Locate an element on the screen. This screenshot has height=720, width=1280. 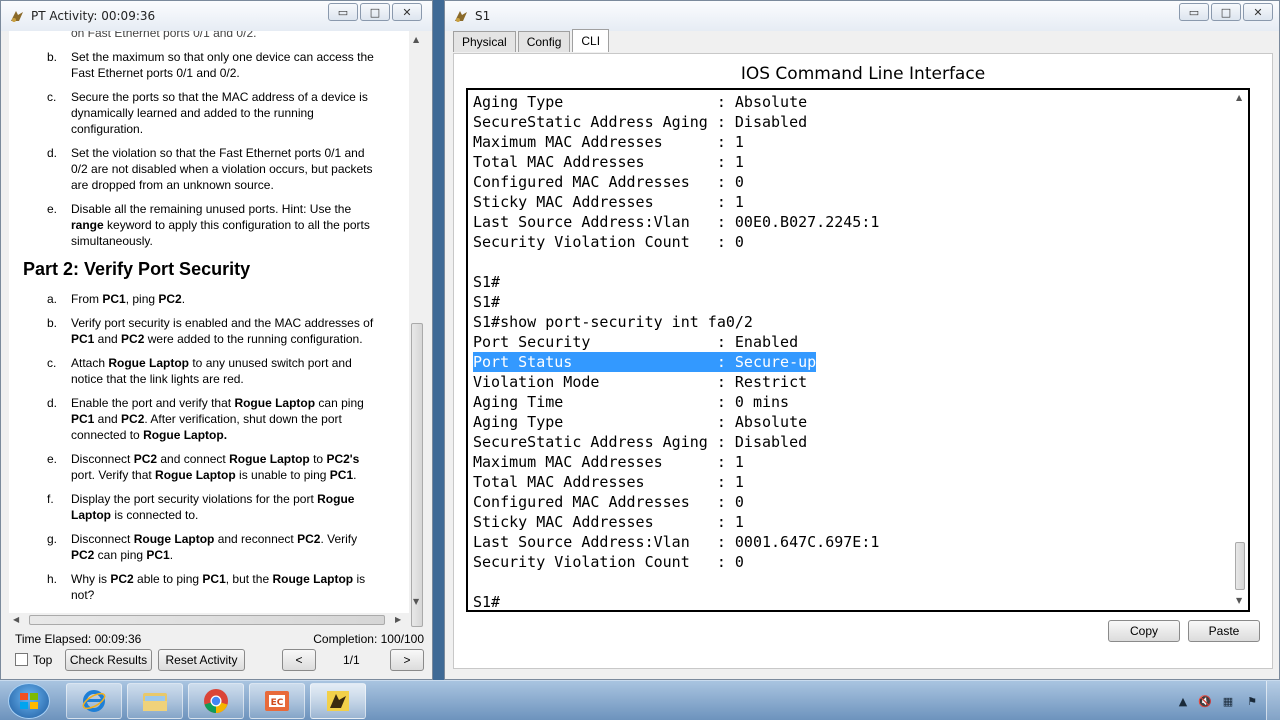
tab-cli: CLI is located at coordinates (591, 40).